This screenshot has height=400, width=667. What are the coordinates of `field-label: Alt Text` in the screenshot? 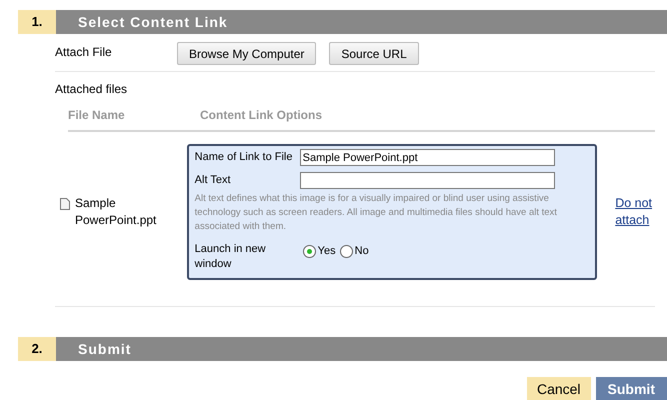 It's located at (213, 180).